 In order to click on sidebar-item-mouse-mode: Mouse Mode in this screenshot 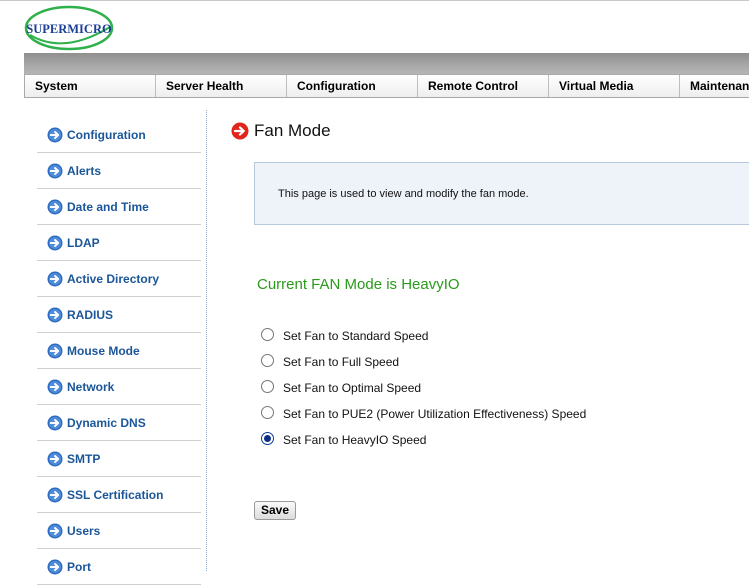, I will do `click(119, 351)`.